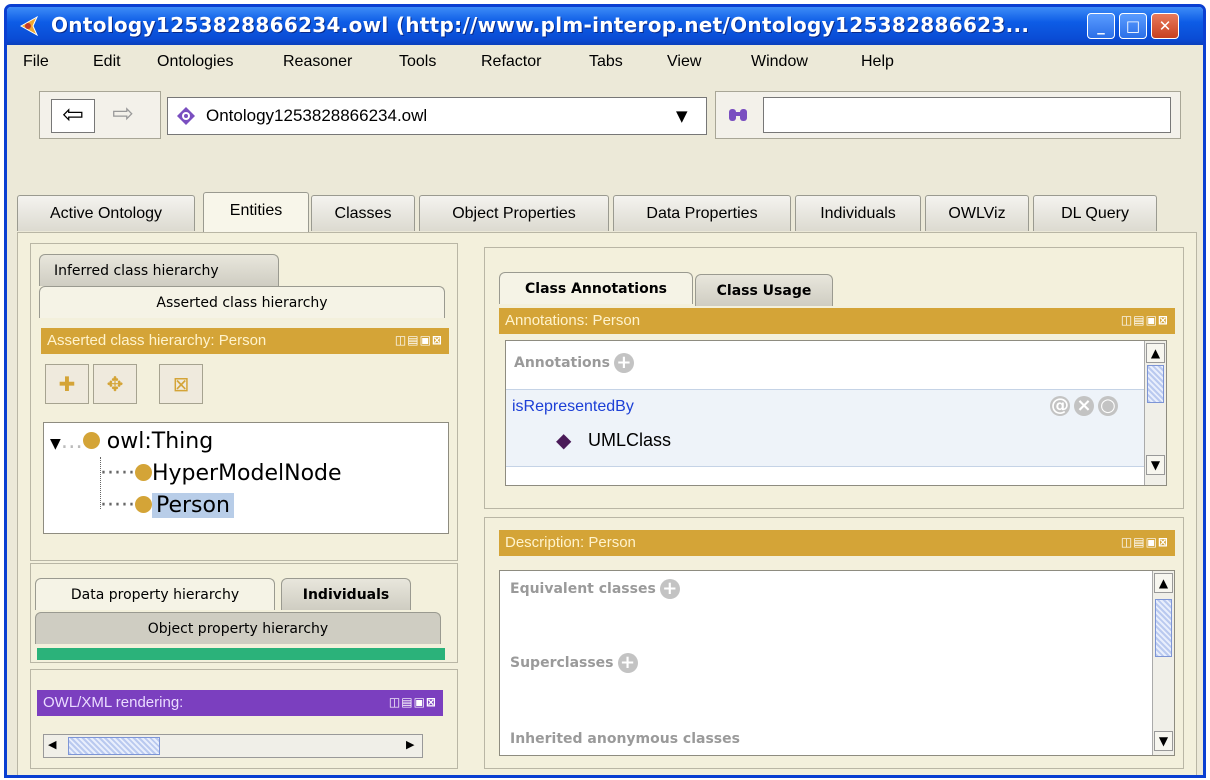 The height and width of the screenshot is (780, 1210). Describe the element at coordinates (195, 62) in the screenshot. I see `menu-ontologies: Ontologies` at that location.